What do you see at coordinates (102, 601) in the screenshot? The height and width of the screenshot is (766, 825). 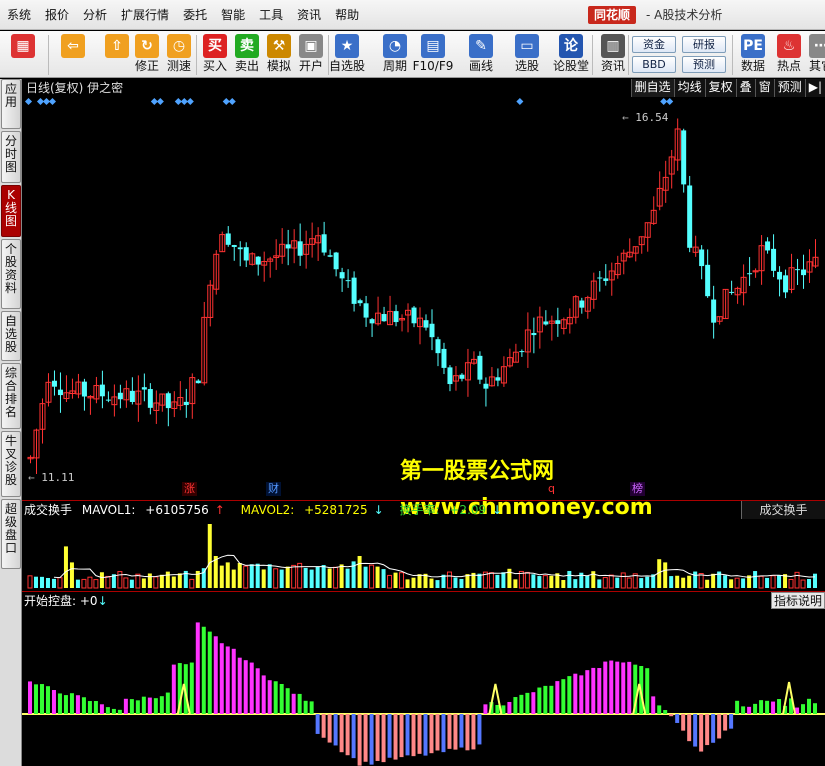 I see `indicator-direction: ↓` at bounding box center [102, 601].